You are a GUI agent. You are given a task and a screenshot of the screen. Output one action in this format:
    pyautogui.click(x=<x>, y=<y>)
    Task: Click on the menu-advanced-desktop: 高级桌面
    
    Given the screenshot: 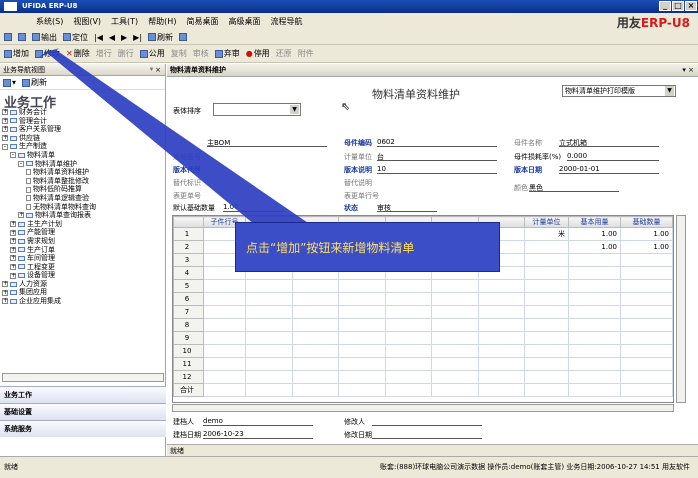 What is the action you would take?
    pyautogui.click(x=244, y=21)
    